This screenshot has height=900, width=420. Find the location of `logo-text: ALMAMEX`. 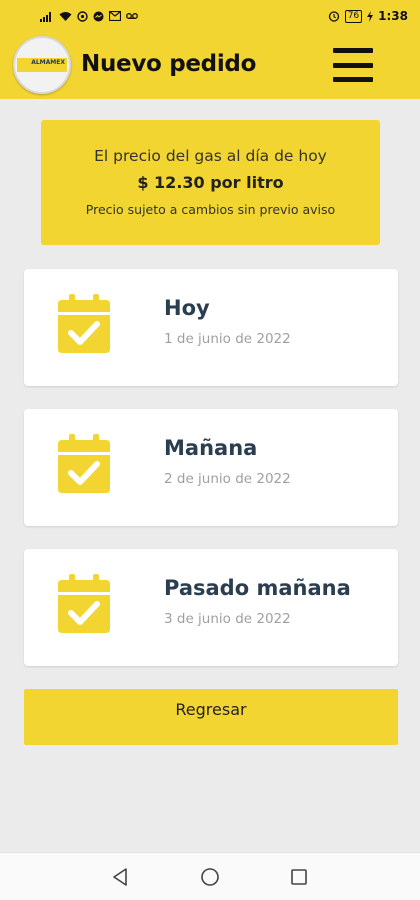

logo-text: ALMAMEX is located at coordinates (48, 62).